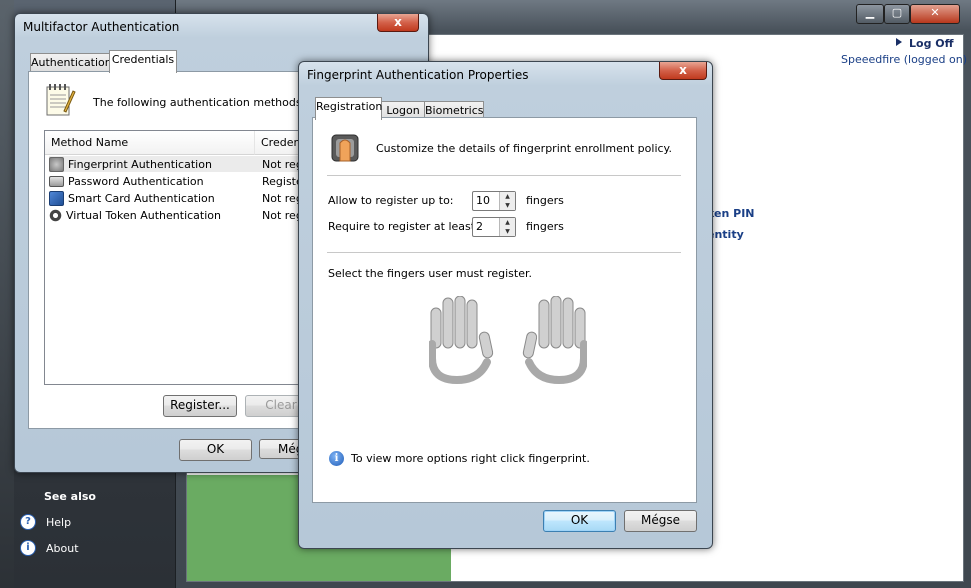 The height and width of the screenshot is (588, 971). What do you see at coordinates (494, 201) in the screenshot?
I see `allow-register-stepper: 10 ▲ ▼` at bounding box center [494, 201].